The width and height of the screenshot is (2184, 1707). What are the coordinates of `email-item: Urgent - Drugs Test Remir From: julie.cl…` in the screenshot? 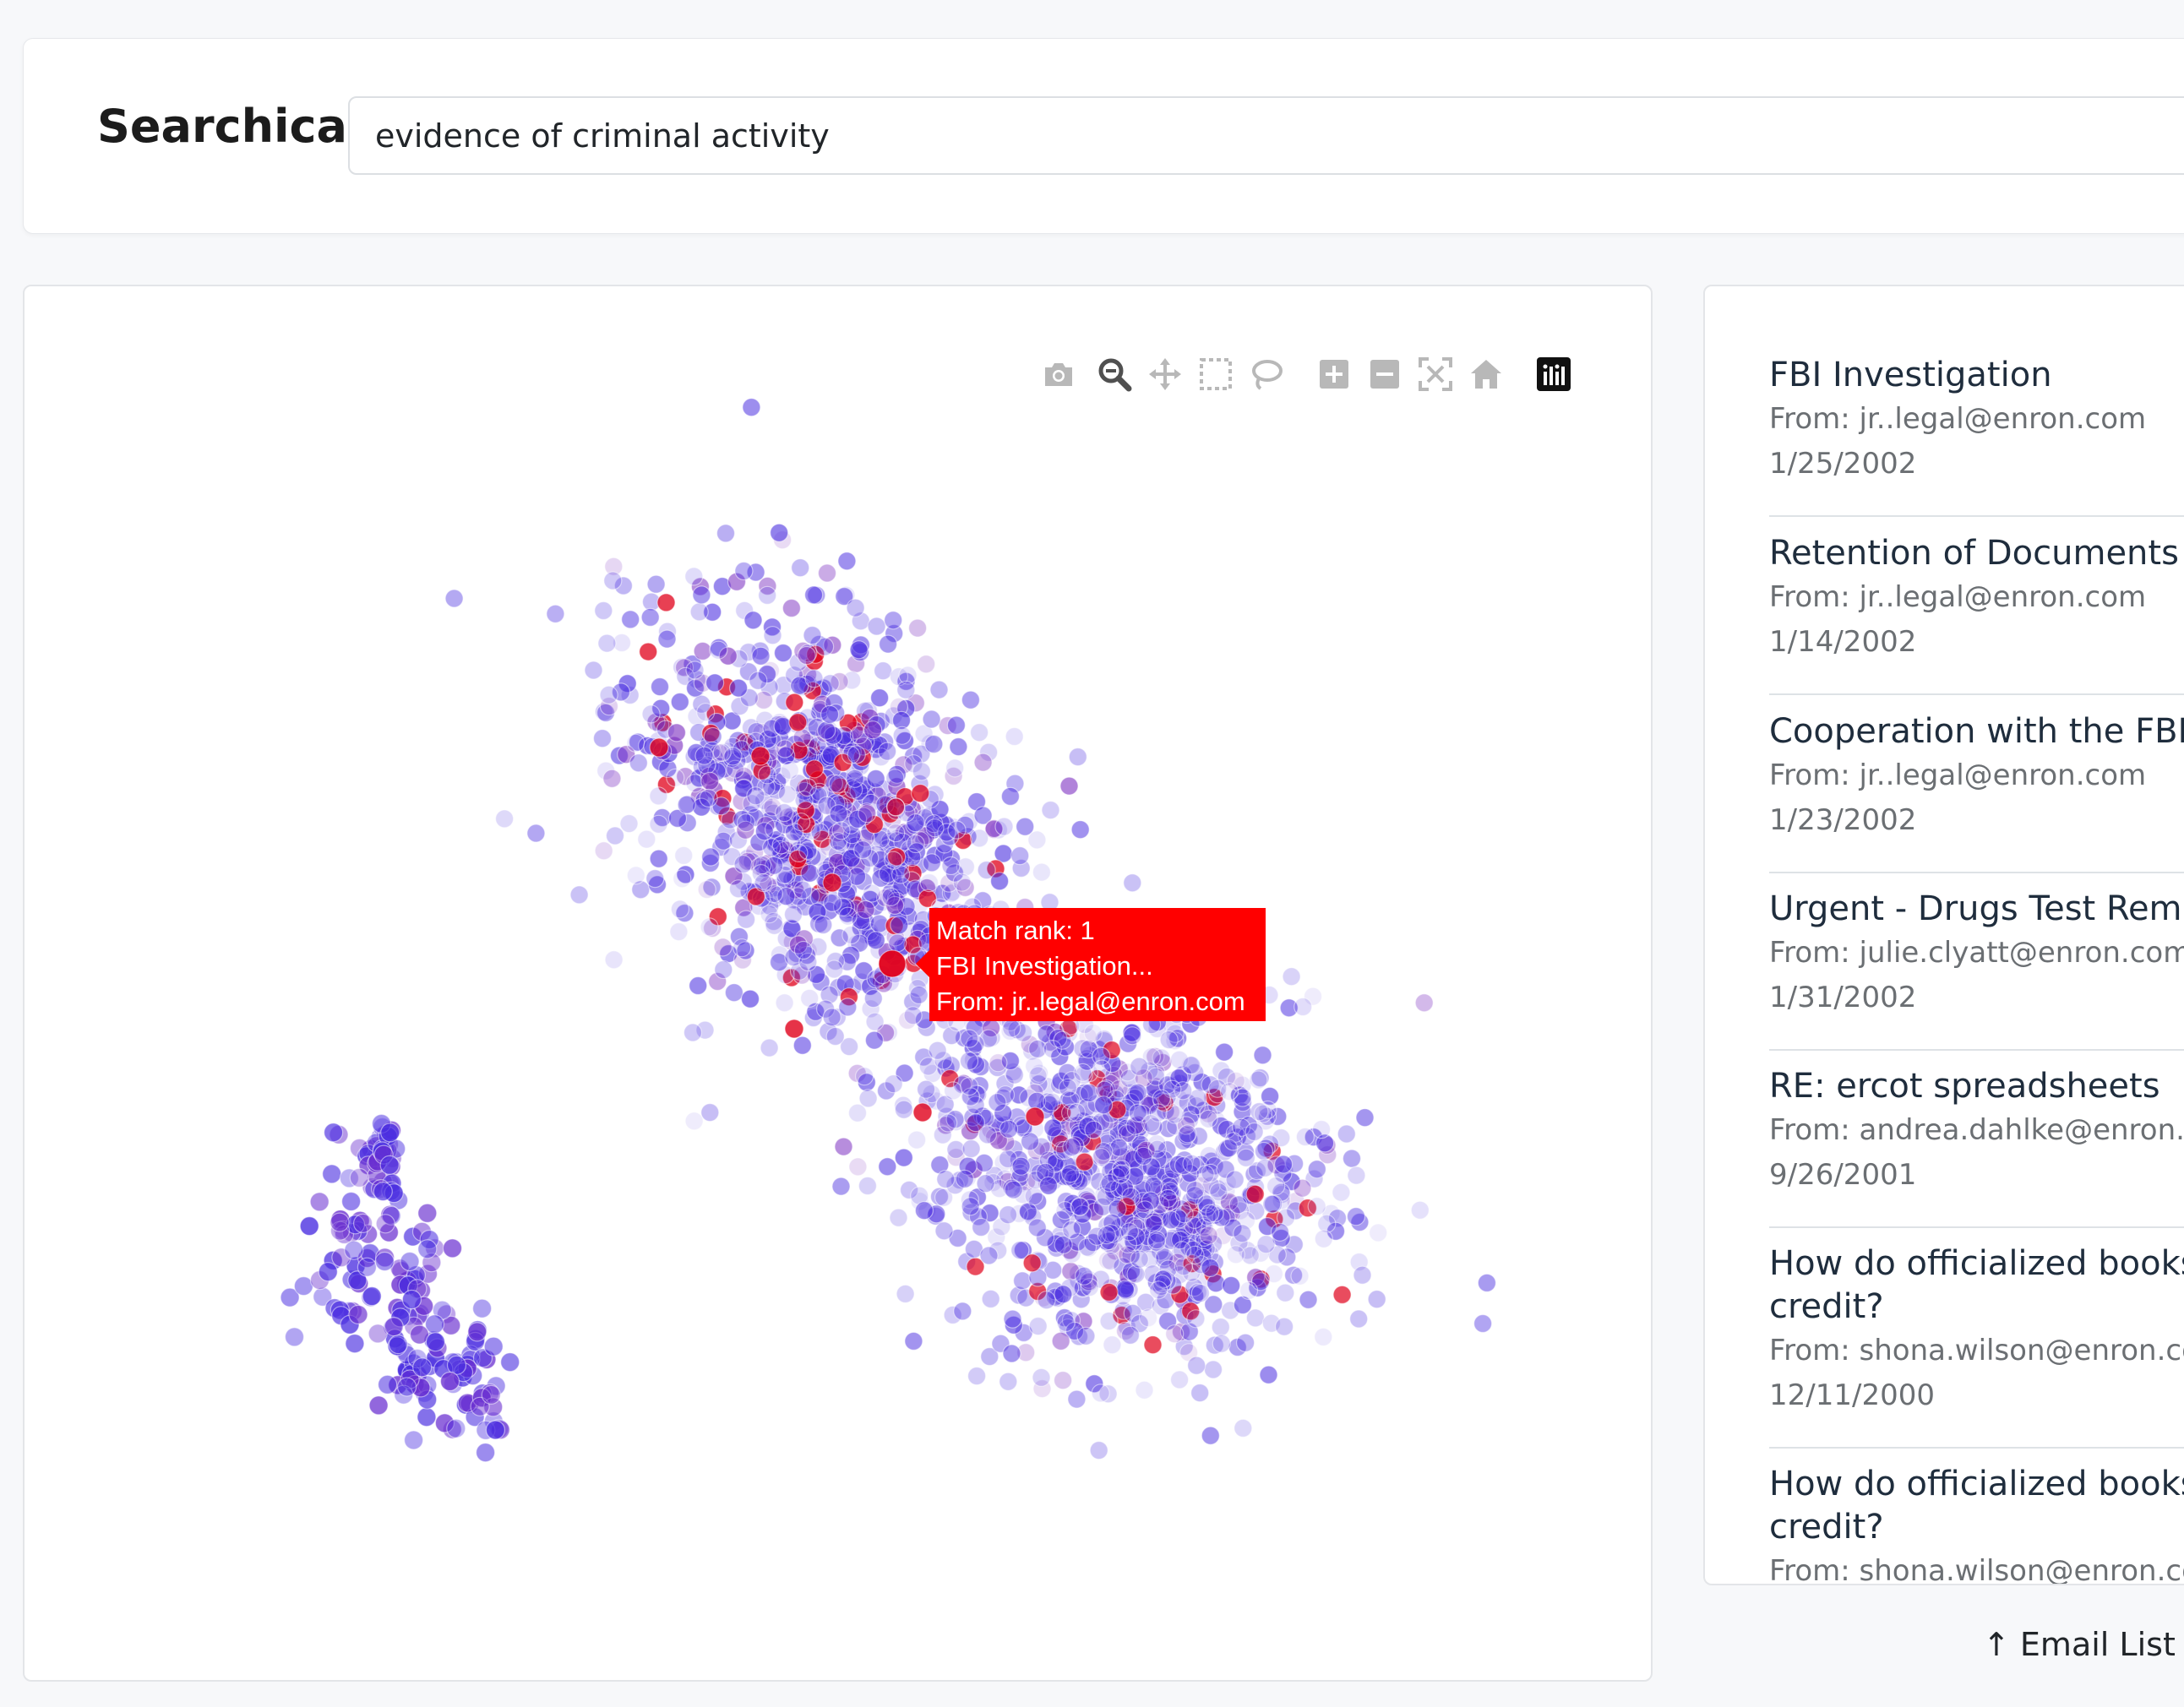 It's located at (1976, 970).